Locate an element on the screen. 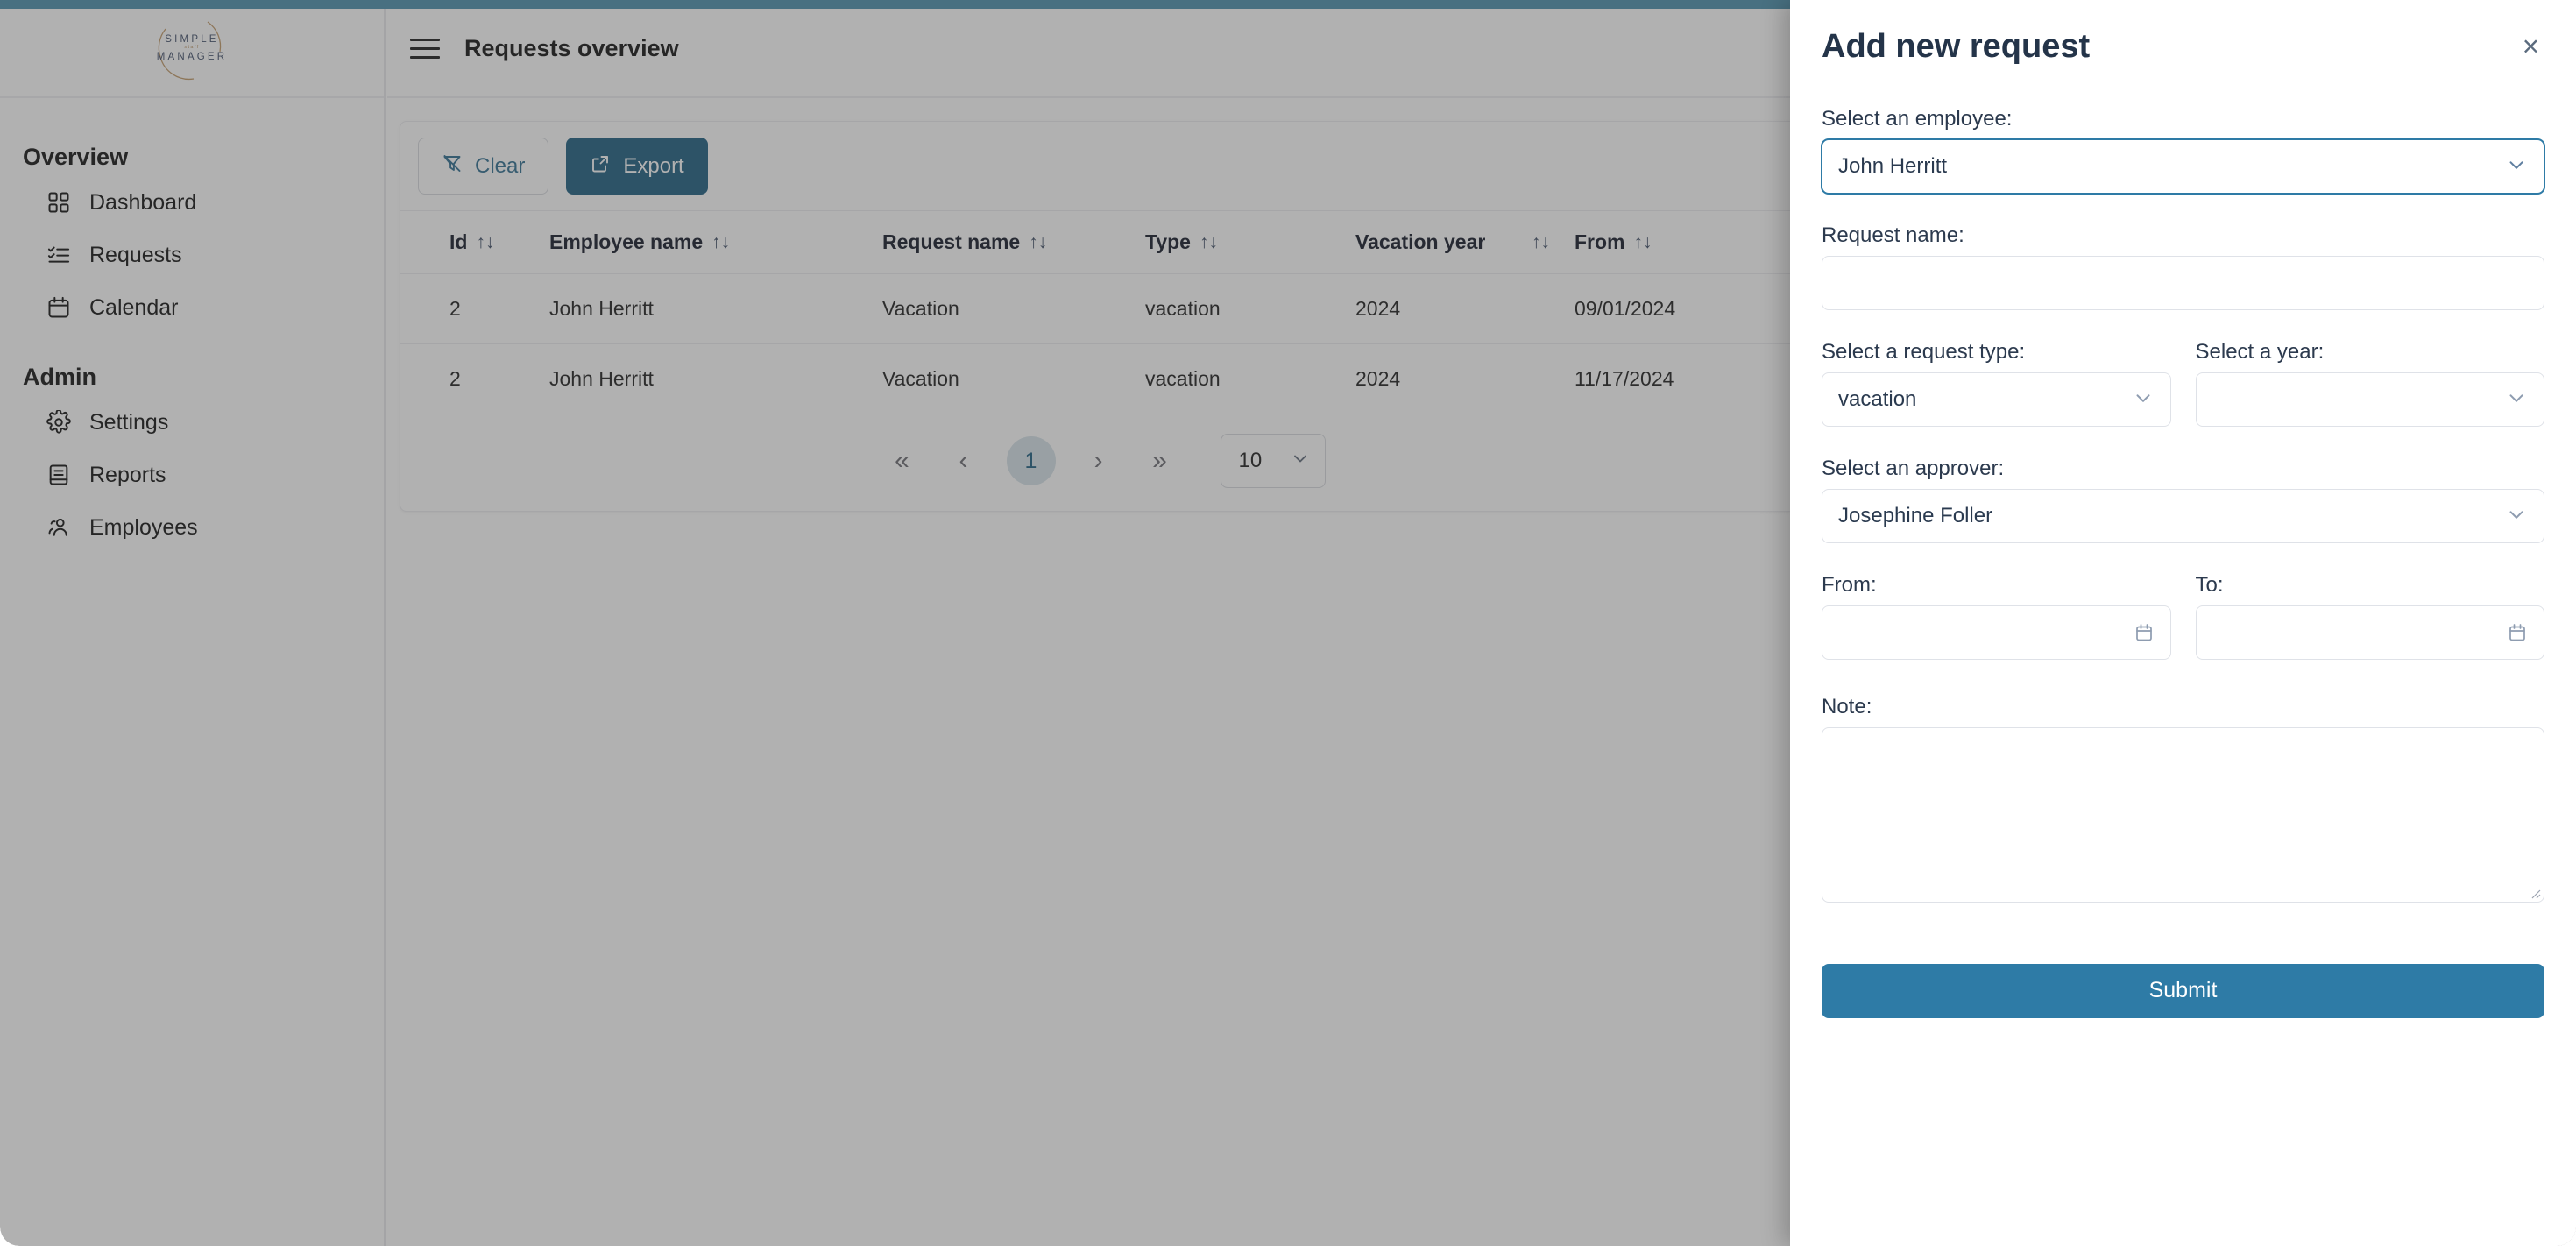 The image size is (2576, 1246). to-date-input is located at coordinates (2369, 632).